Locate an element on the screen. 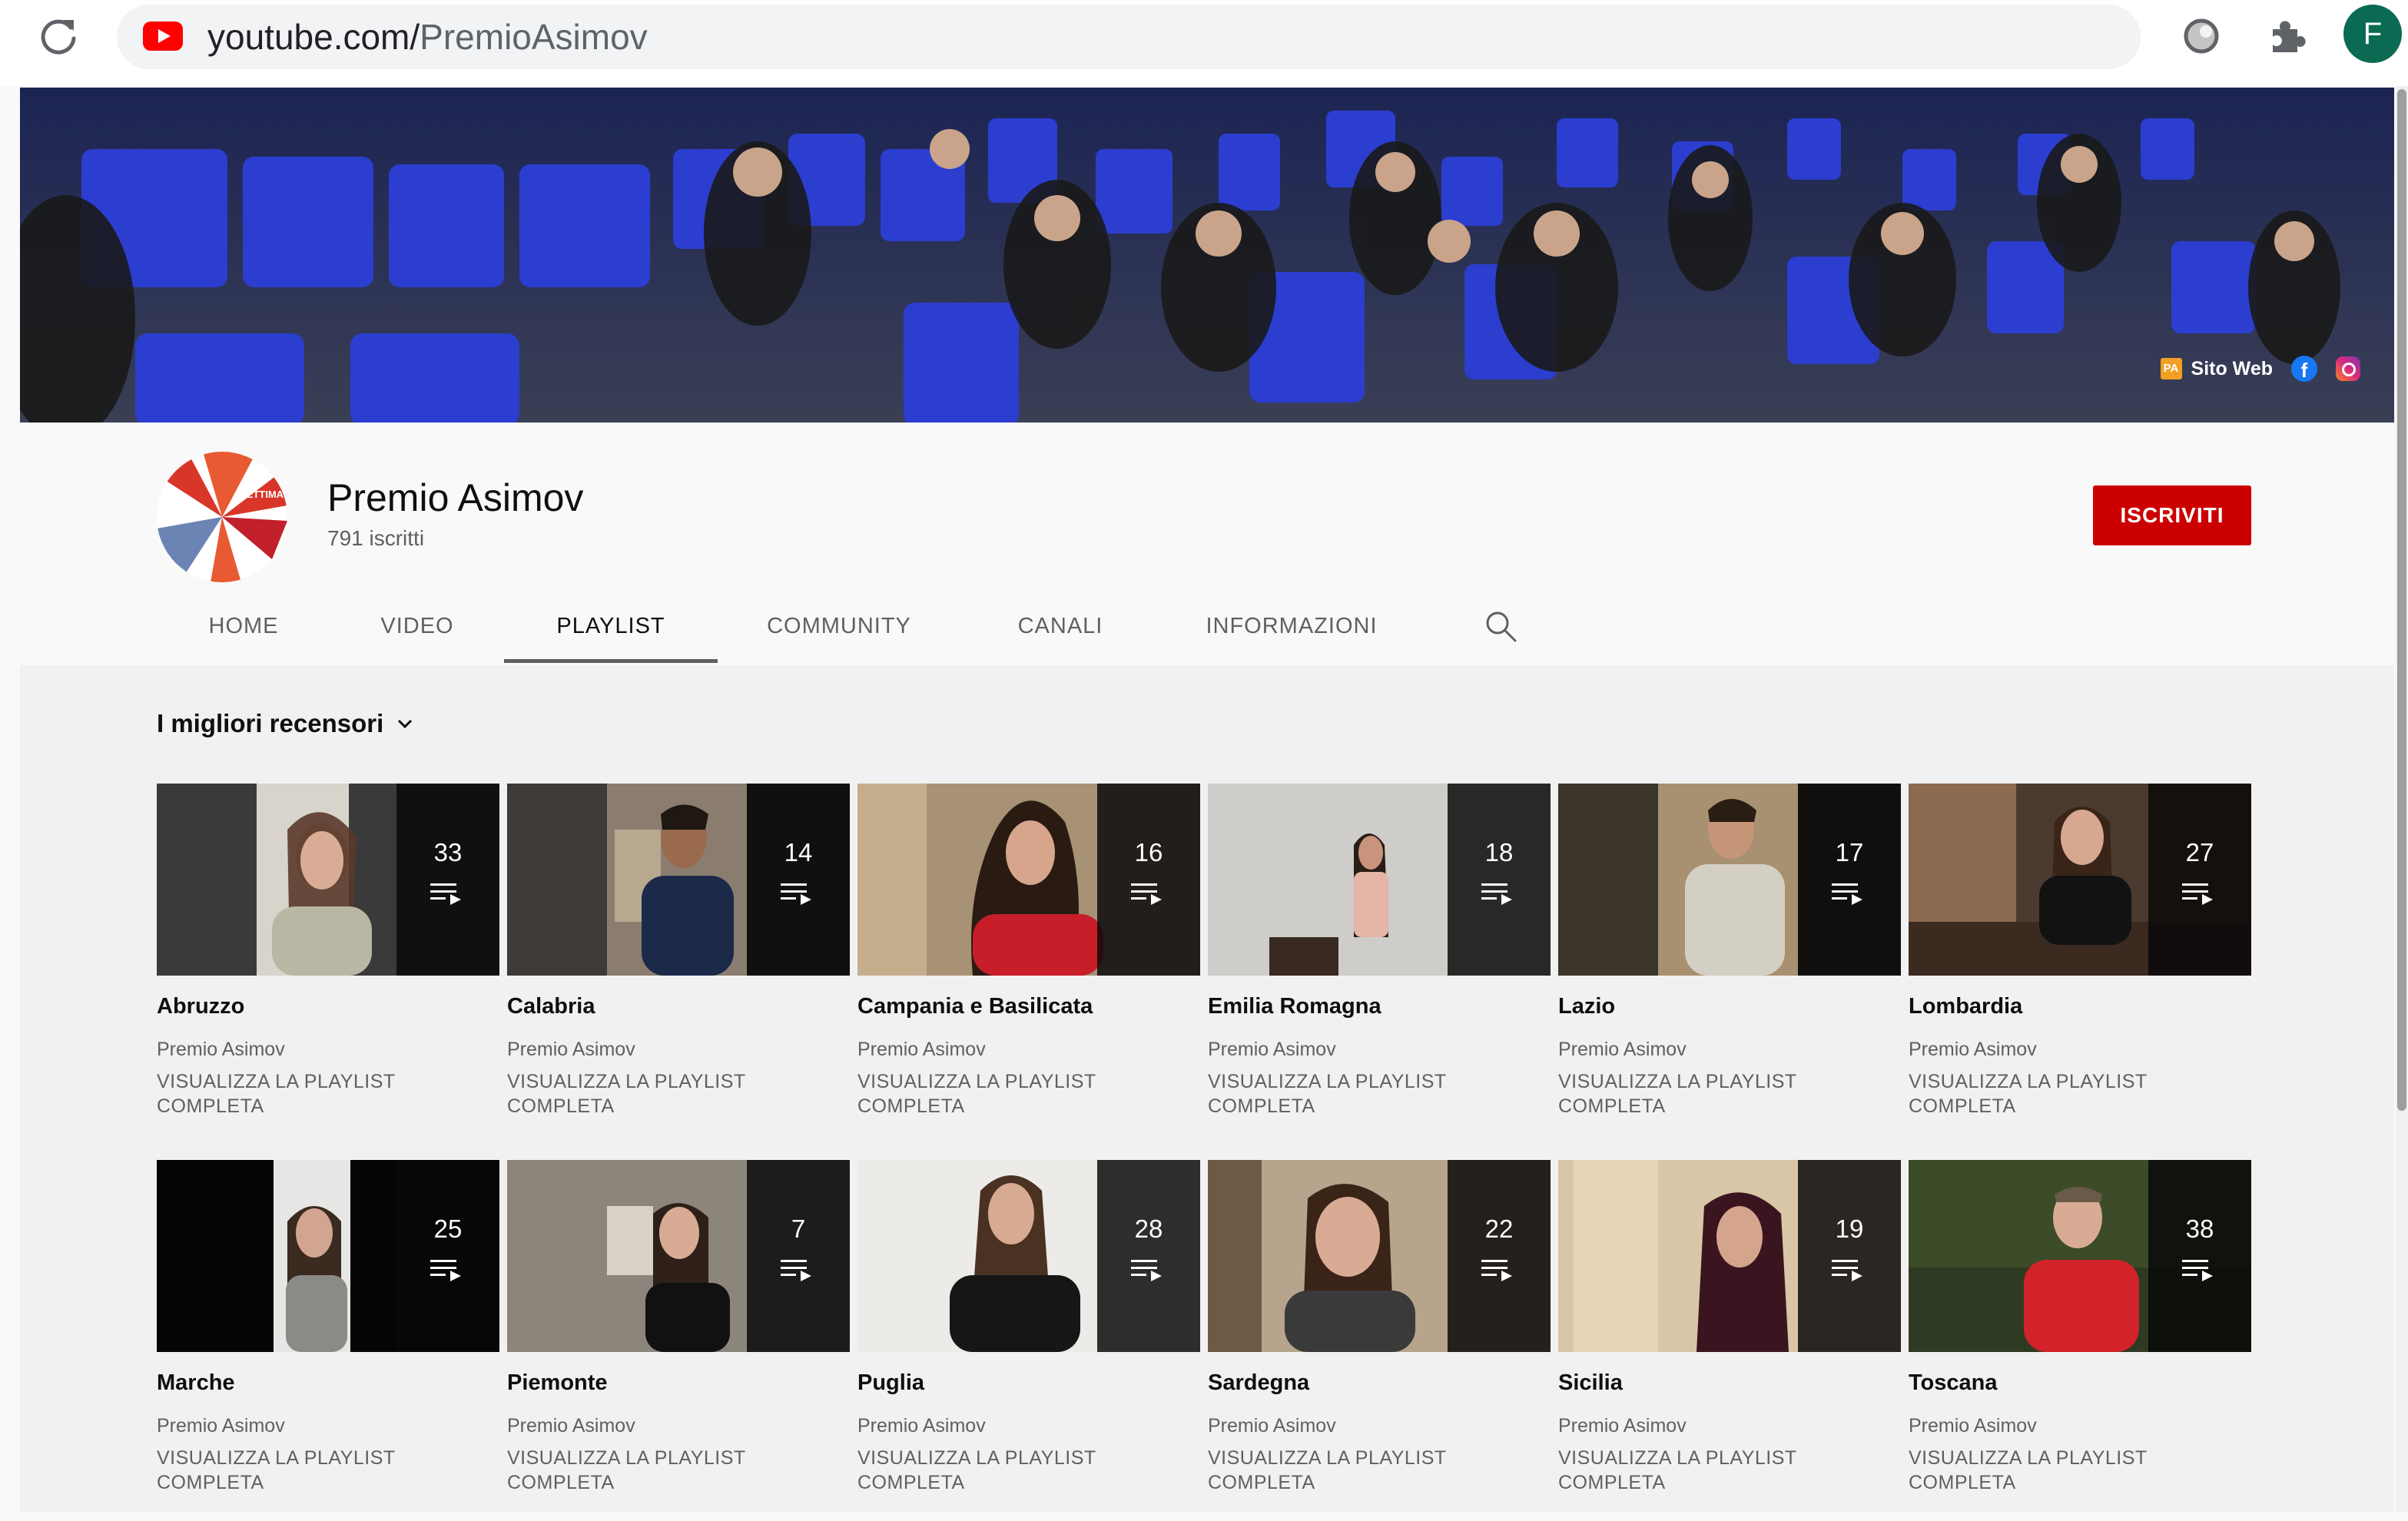 The image size is (2408, 1521). video-count: 28 is located at coordinates (1149, 1228).